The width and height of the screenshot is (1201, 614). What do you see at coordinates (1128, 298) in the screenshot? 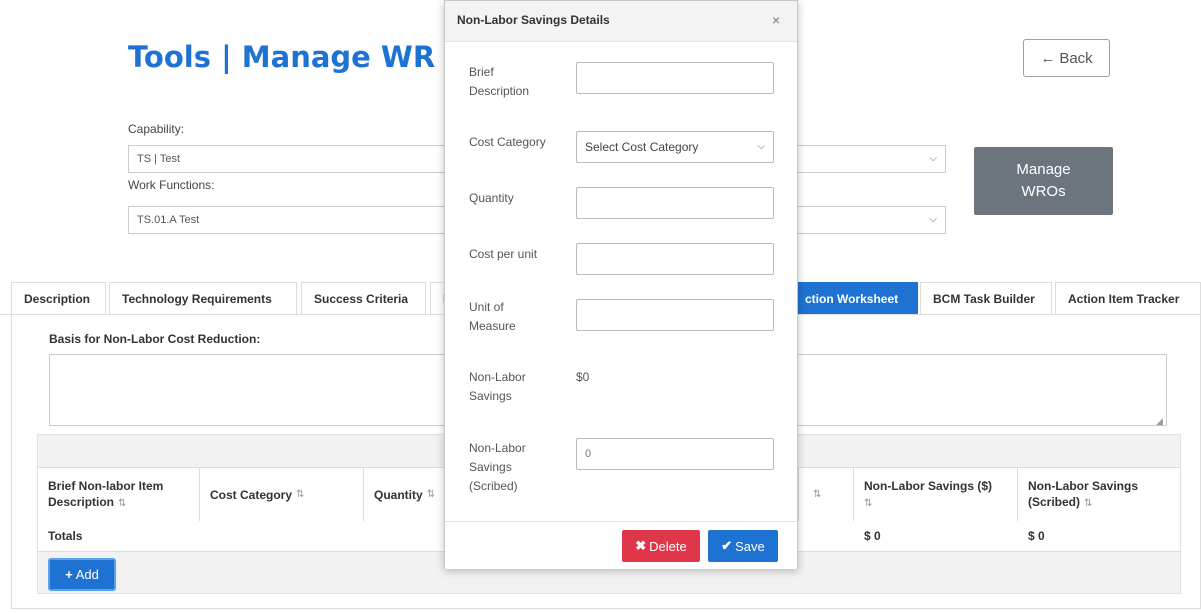
I see `tab-action-item-tracker: Action Item Tracker` at bounding box center [1128, 298].